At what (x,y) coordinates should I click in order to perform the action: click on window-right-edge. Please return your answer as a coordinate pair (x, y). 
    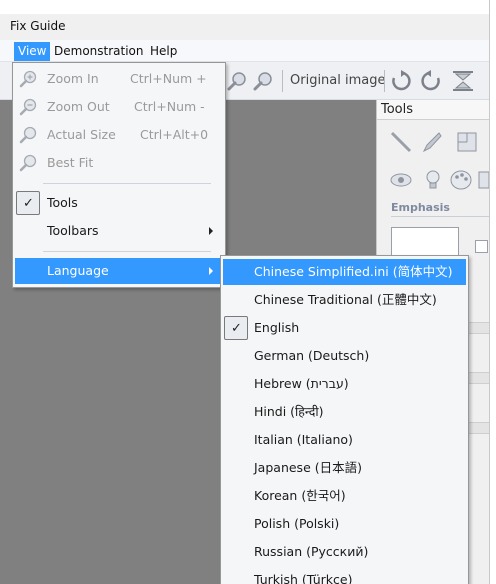
    Looking at the image, I should click on (492, 292).